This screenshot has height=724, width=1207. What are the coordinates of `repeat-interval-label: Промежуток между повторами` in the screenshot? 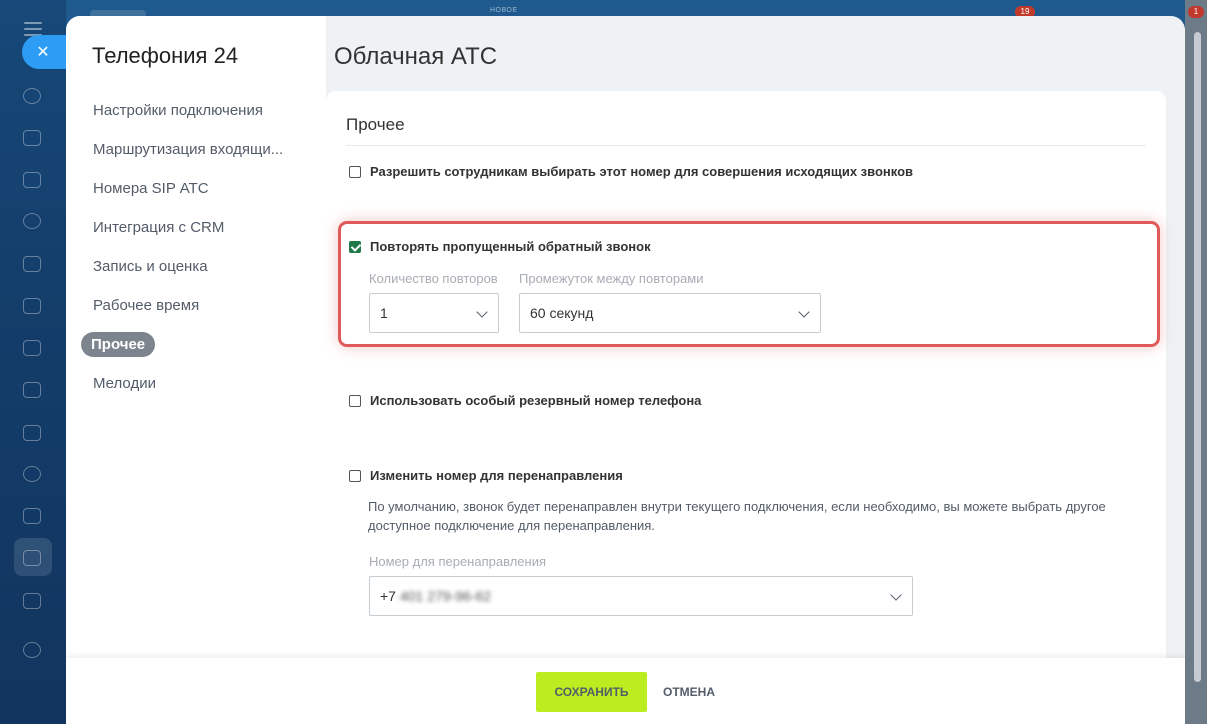 It's located at (611, 278).